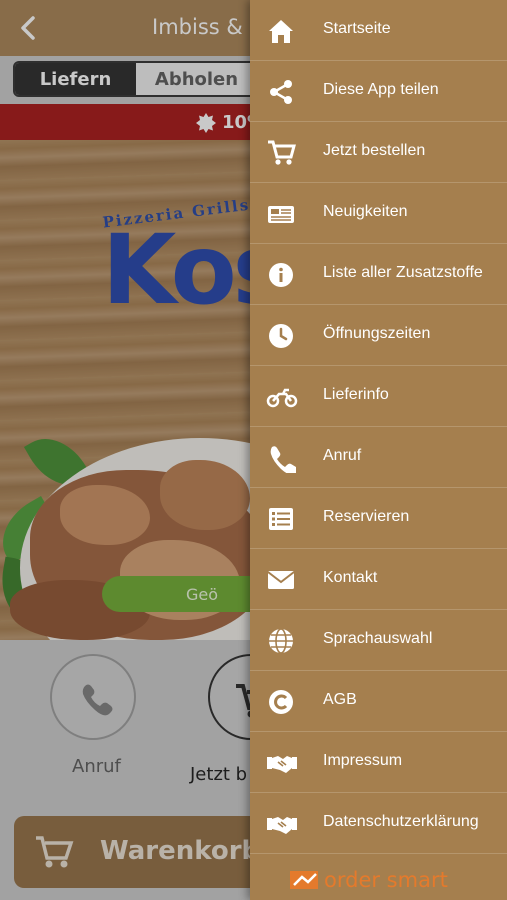  What do you see at coordinates (281, 92) in the screenshot?
I see `share-icon` at bounding box center [281, 92].